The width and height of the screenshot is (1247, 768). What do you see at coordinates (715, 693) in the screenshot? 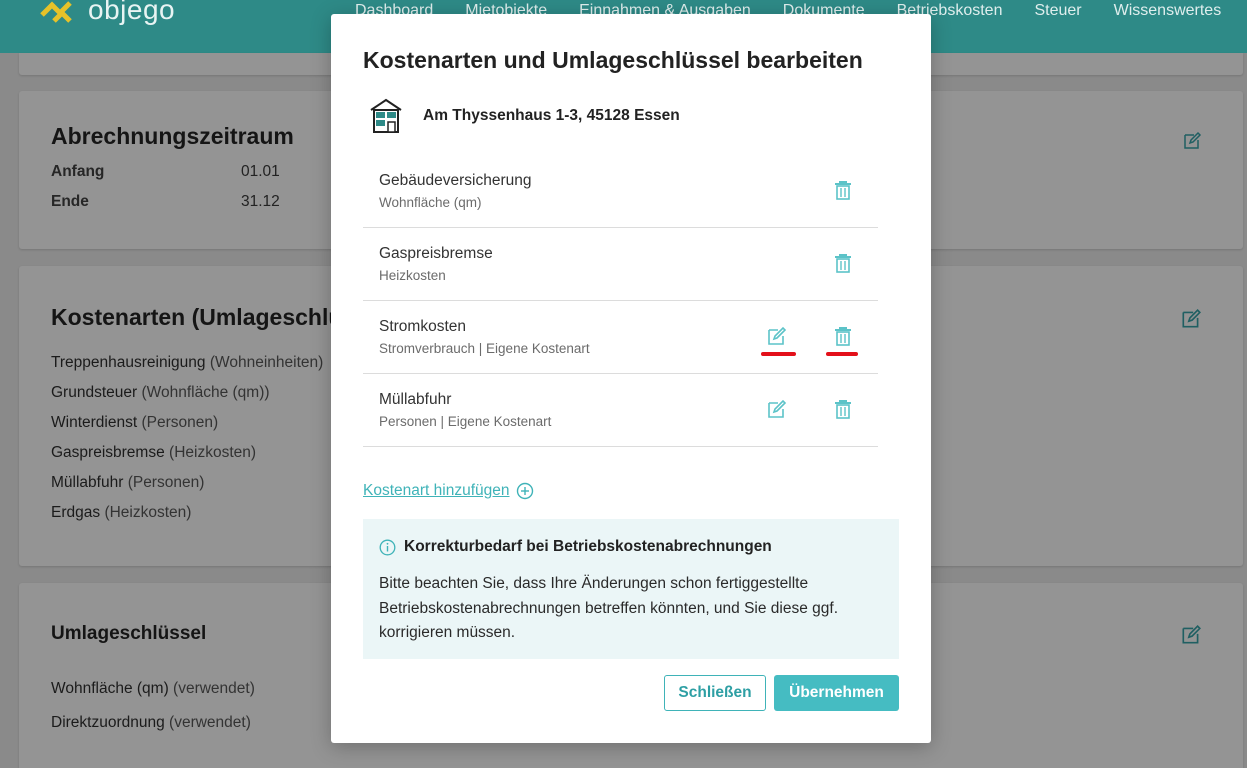
I see `close-button: Schließen` at bounding box center [715, 693].